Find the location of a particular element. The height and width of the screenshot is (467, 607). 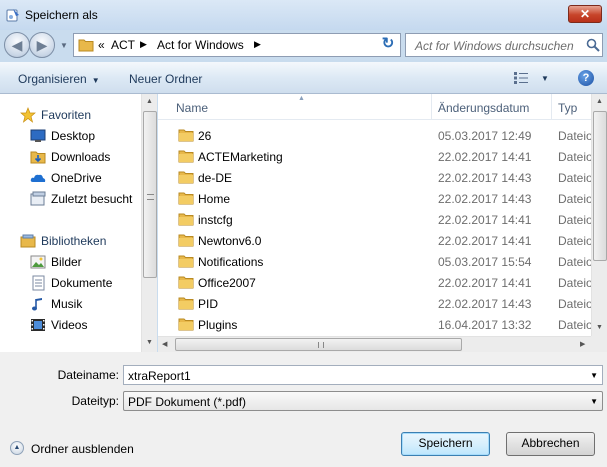

search-placeholder: Act for Windows durchsuchen is located at coordinates (494, 46).